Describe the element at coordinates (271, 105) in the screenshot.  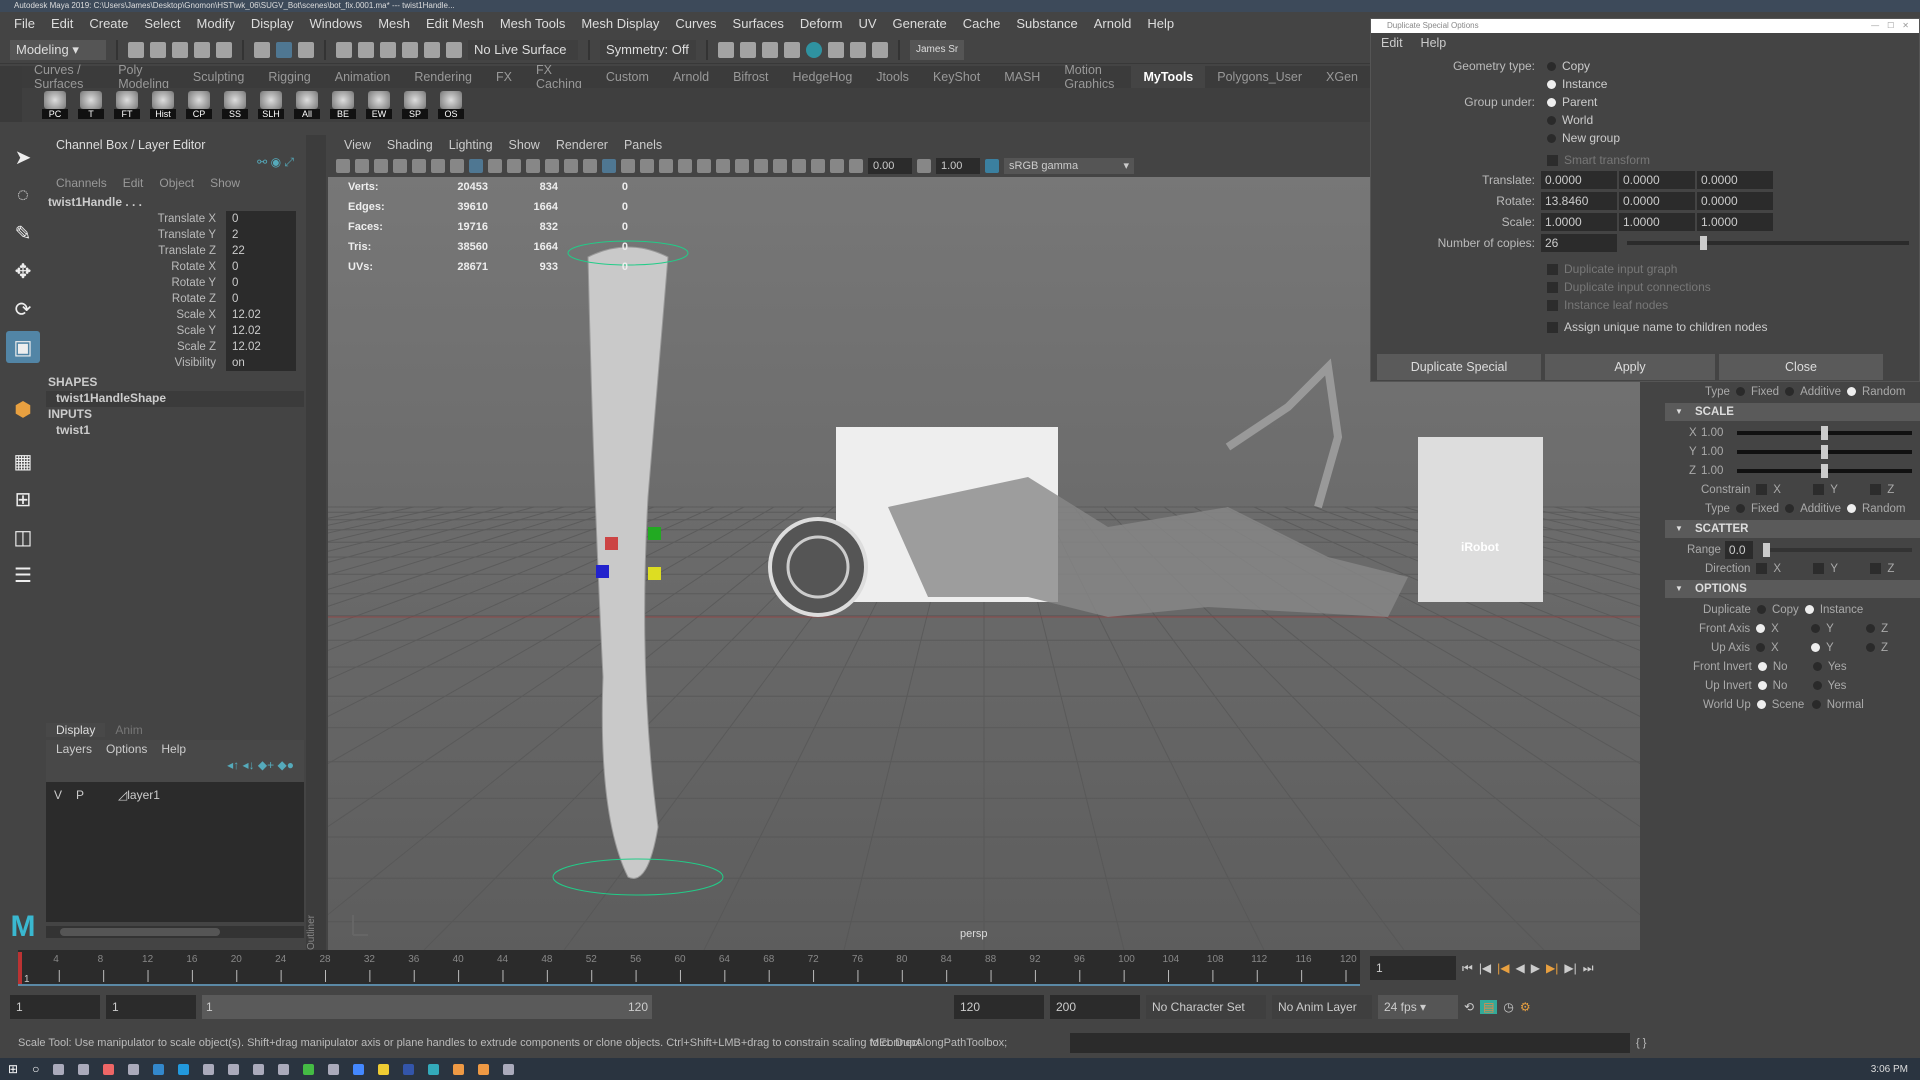
I see `shelf-button-slh: SLH` at that location.